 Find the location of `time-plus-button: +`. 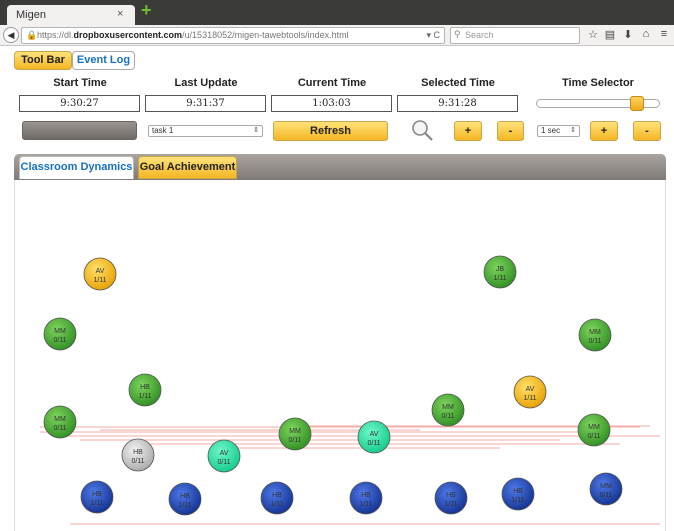

time-plus-button: + is located at coordinates (604, 131).